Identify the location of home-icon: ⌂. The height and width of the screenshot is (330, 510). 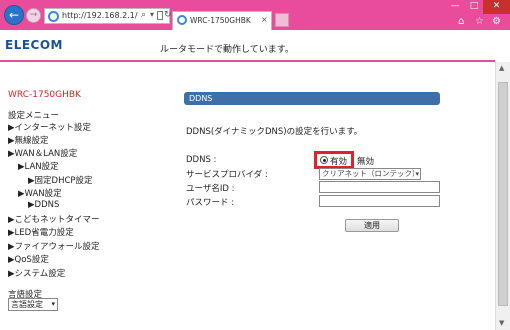
(461, 21).